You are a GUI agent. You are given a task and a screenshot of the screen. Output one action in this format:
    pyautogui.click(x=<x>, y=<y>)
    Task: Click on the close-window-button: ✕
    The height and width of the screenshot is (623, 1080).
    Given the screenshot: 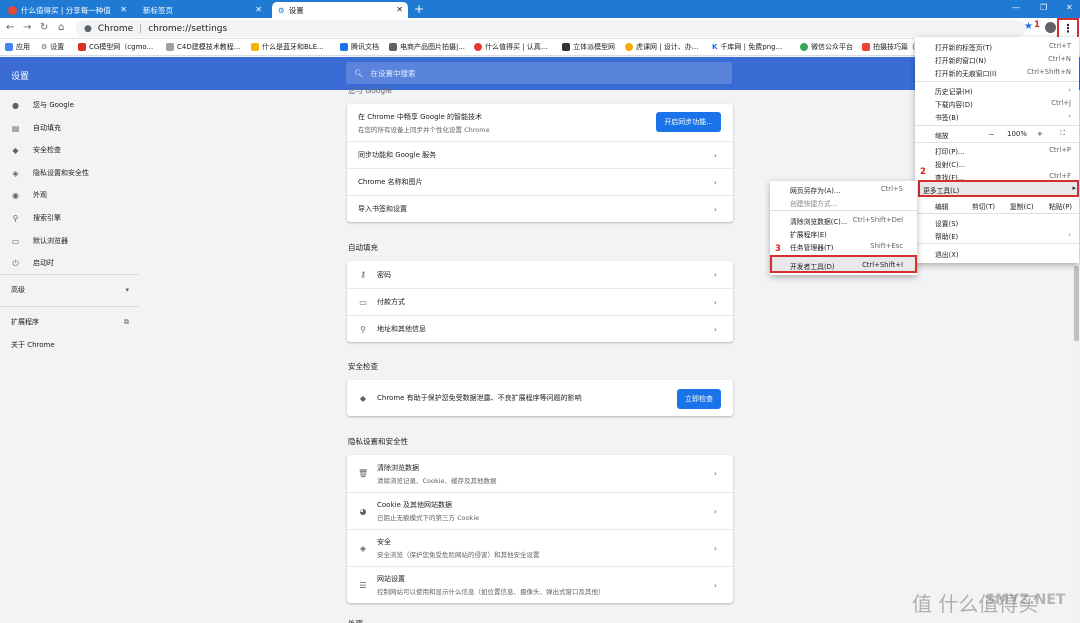 What is the action you would take?
    pyautogui.click(x=1069, y=7)
    